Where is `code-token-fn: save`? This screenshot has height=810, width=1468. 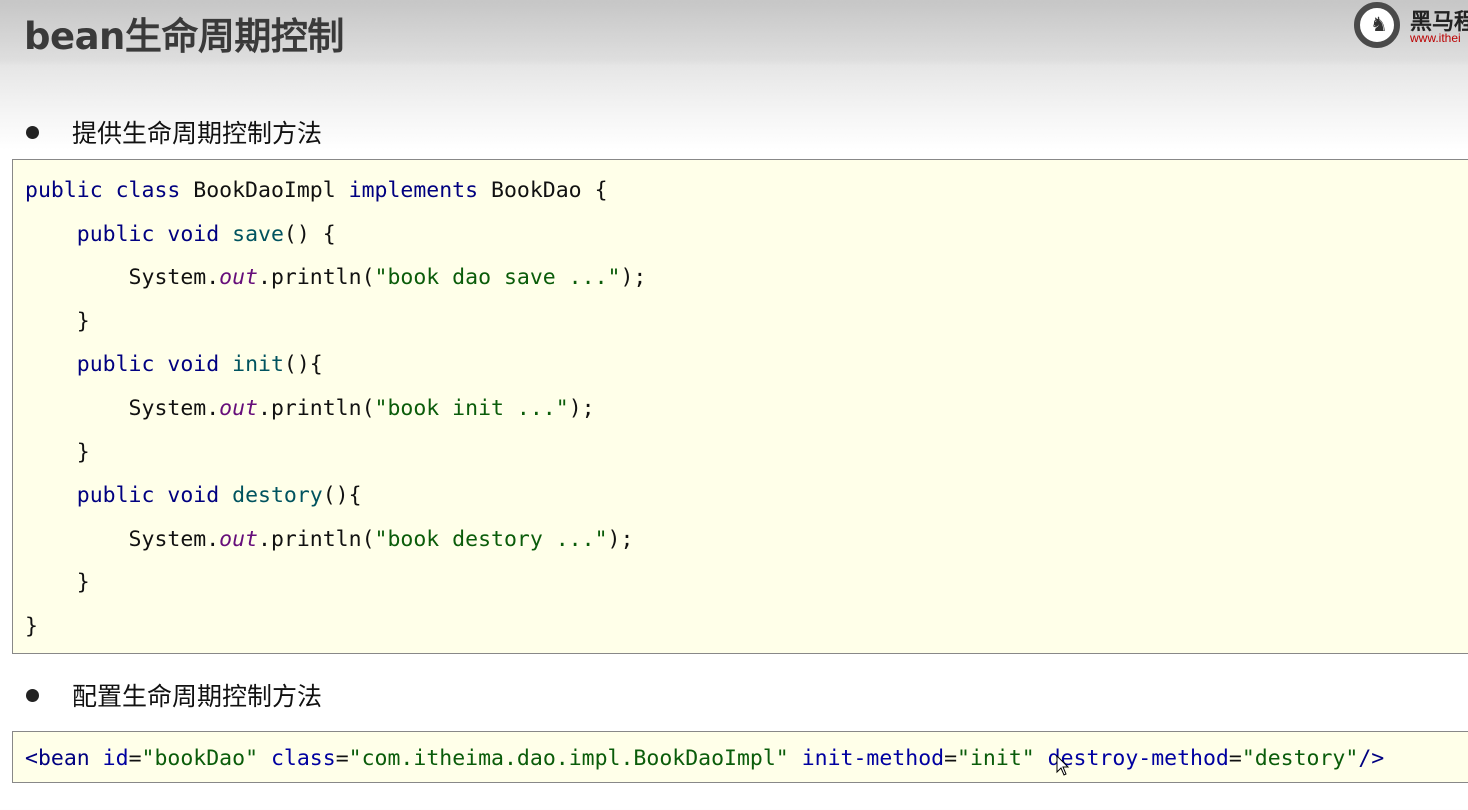
code-token-fn: save is located at coordinates (258, 234).